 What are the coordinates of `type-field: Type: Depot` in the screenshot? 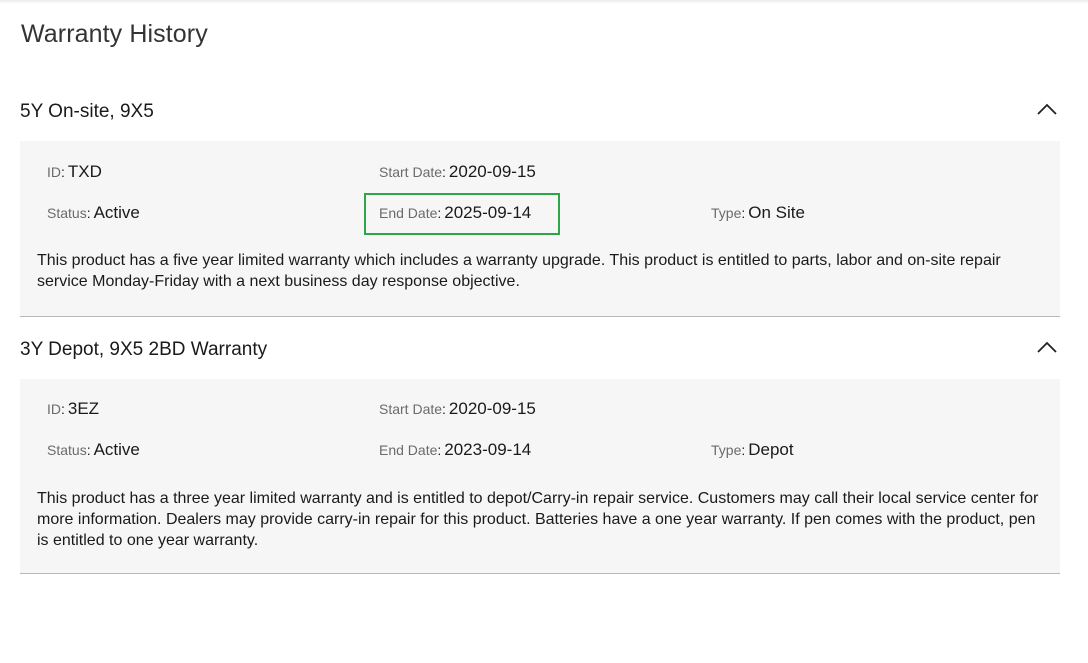 It's located at (752, 449).